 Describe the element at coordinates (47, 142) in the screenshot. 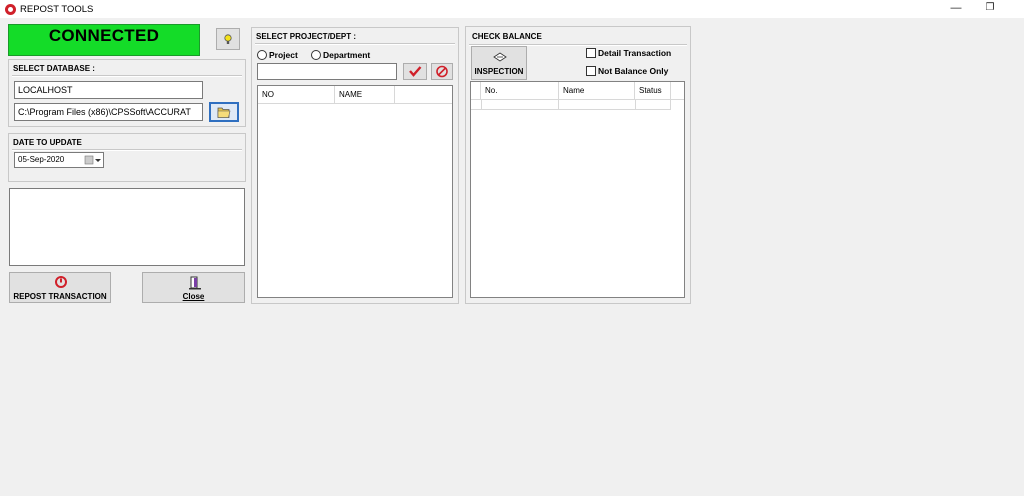

I see `date-to-update-title: DATE TO UPDATE` at that location.